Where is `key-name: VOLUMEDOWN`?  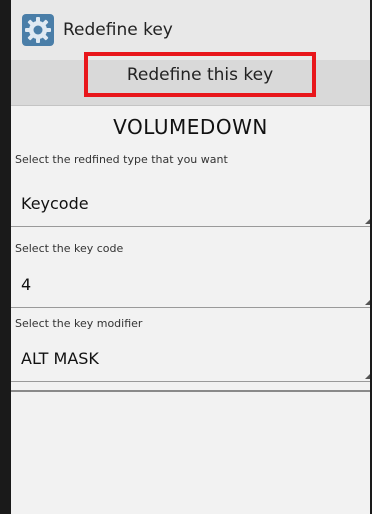
key-name: VOLUMEDOWN is located at coordinates (190, 127).